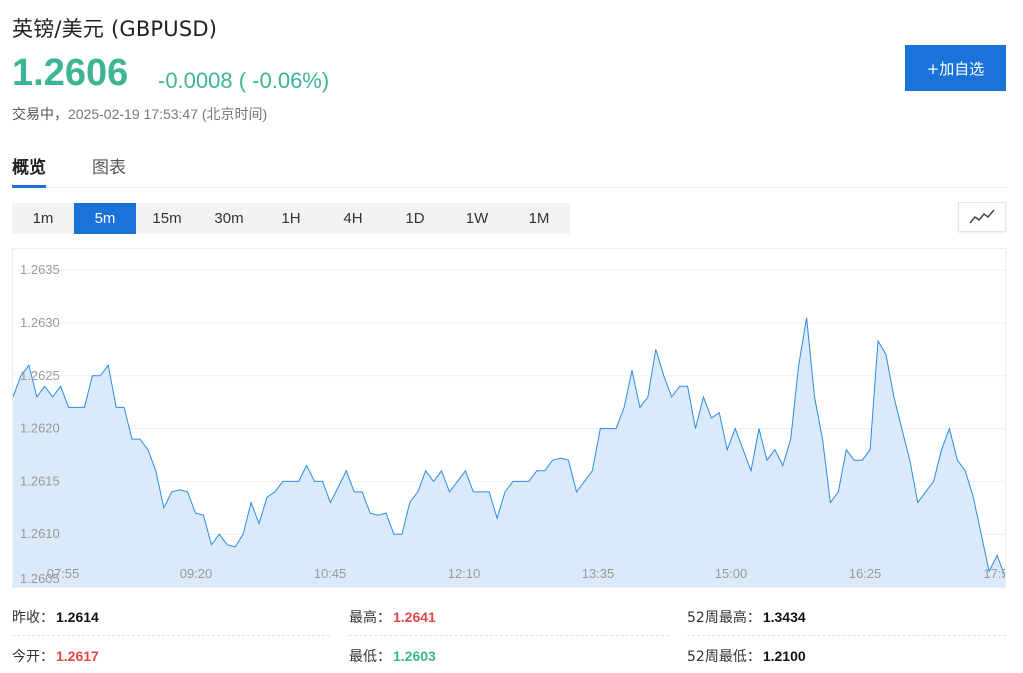 The width and height of the screenshot is (1023, 673). What do you see at coordinates (40, 428) in the screenshot?
I see `y-tick-label: 1.2620` at bounding box center [40, 428].